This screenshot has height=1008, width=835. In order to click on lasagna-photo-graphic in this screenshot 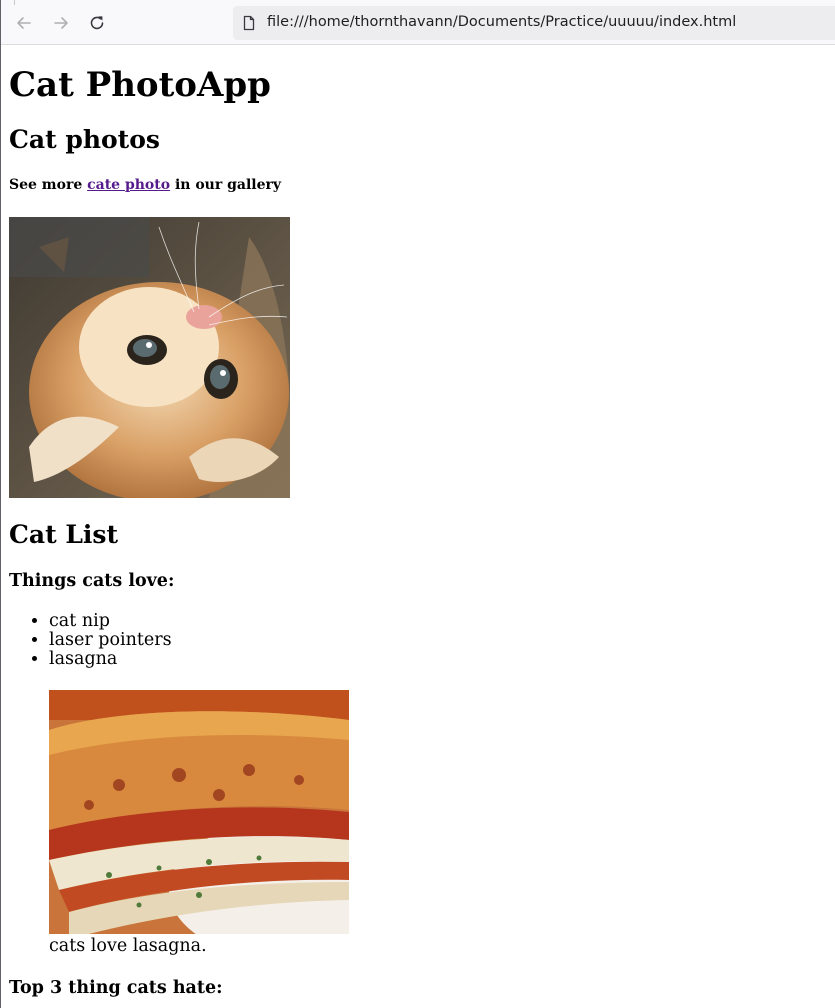, I will do `click(199, 812)`.